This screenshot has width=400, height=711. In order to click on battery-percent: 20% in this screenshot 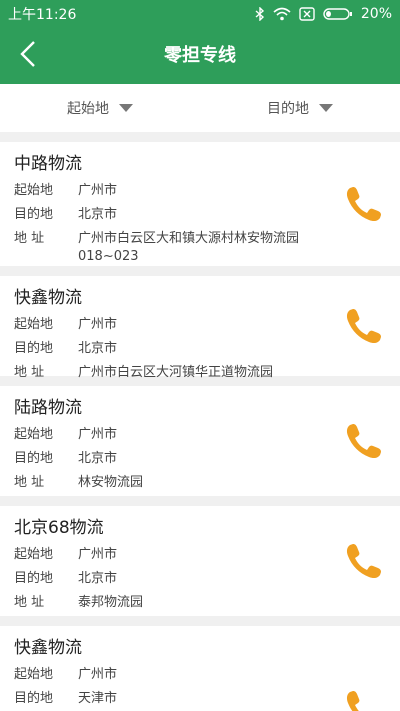, I will do `click(376, 14)`.